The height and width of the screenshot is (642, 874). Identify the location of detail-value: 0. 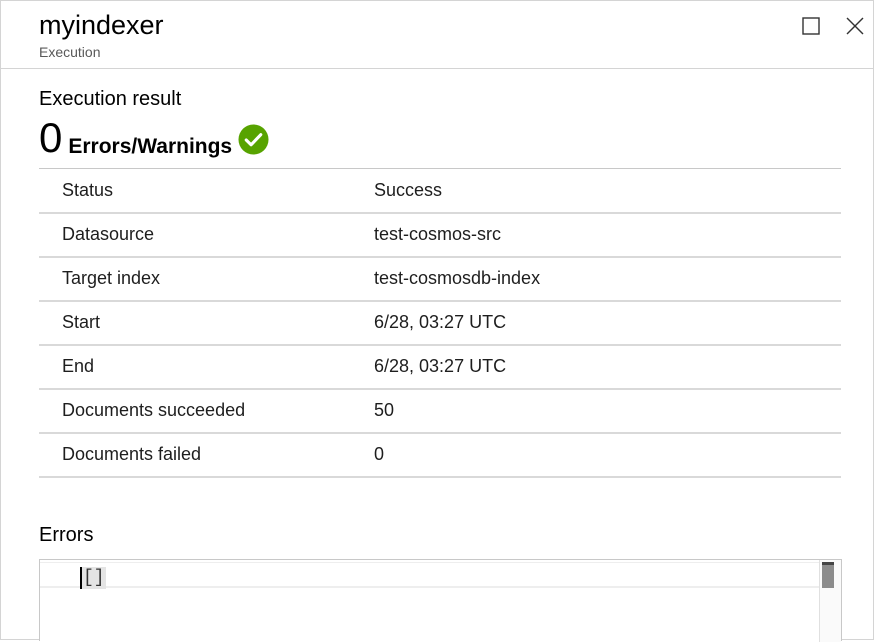
(607, 455).